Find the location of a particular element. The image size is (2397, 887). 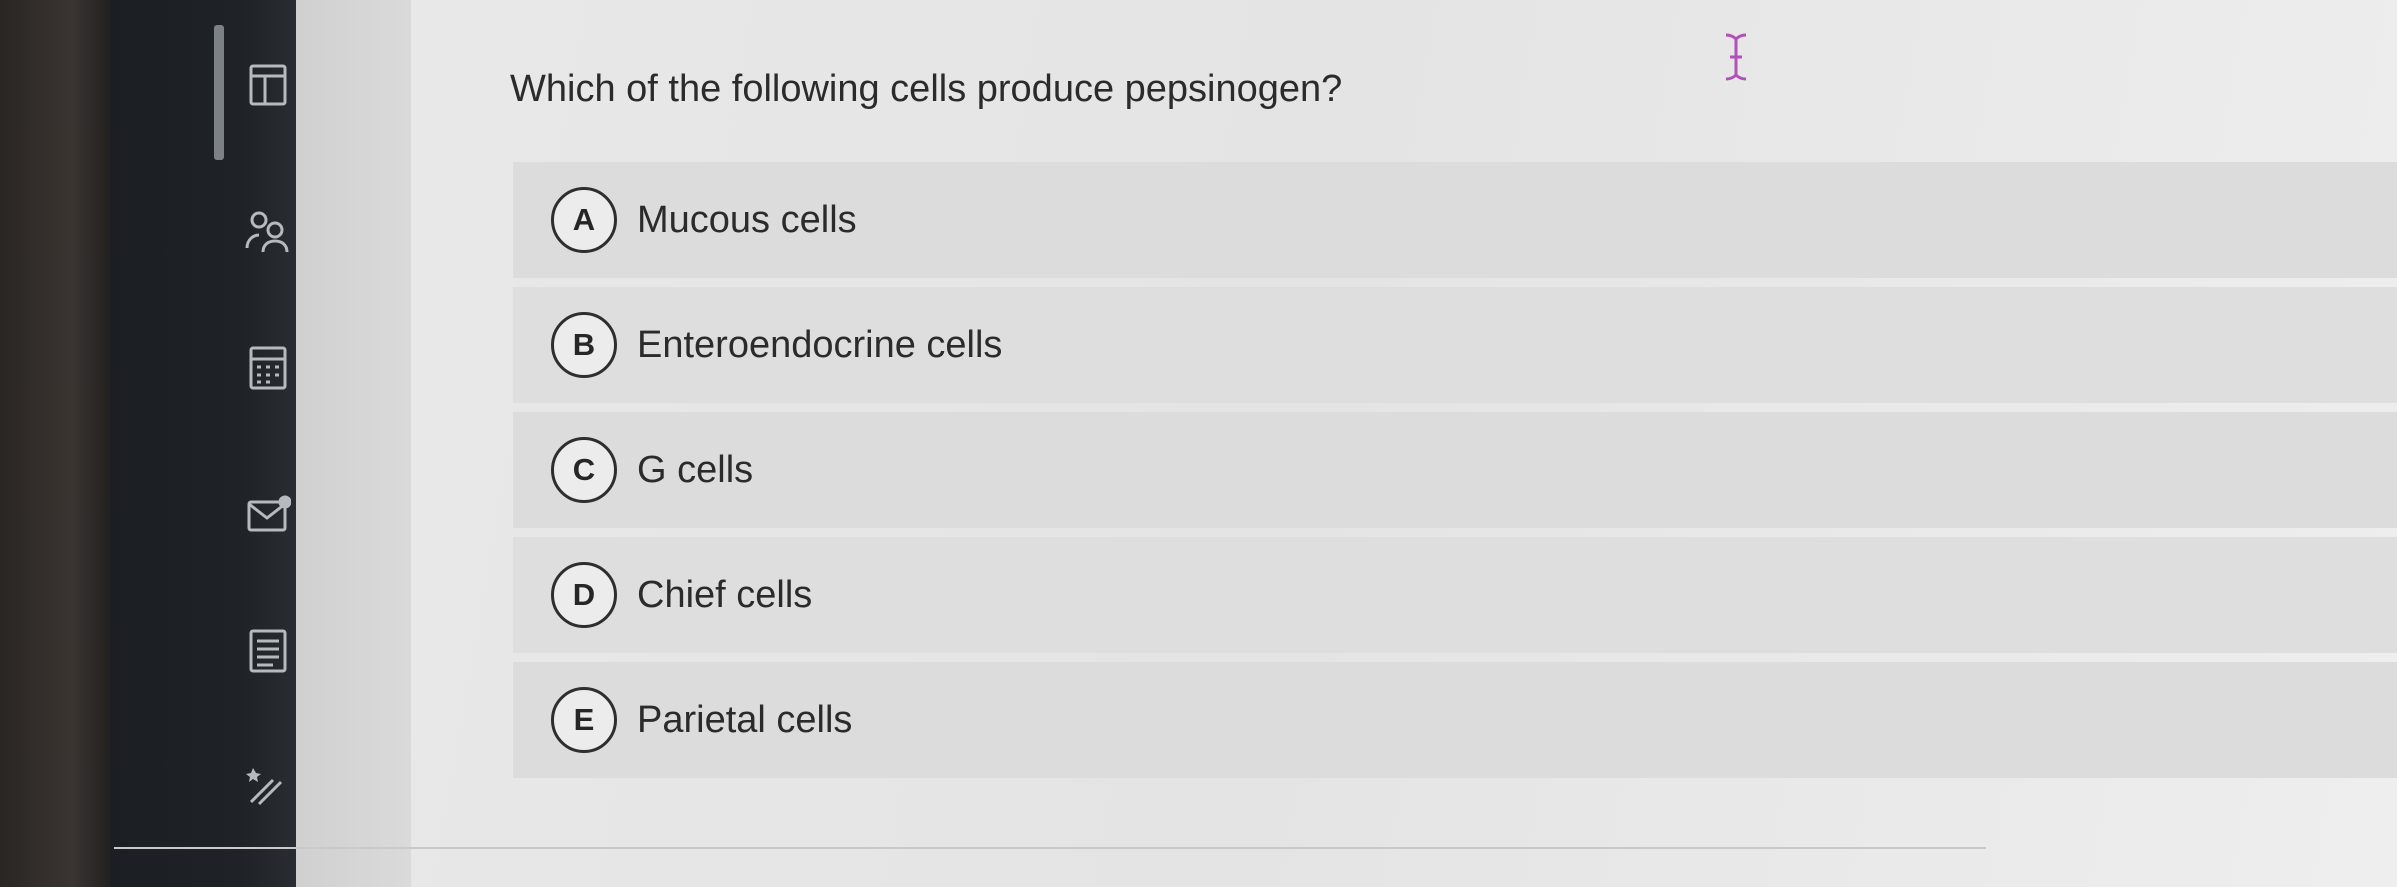

side-panel-gutter is located at coordinates (353, 443).